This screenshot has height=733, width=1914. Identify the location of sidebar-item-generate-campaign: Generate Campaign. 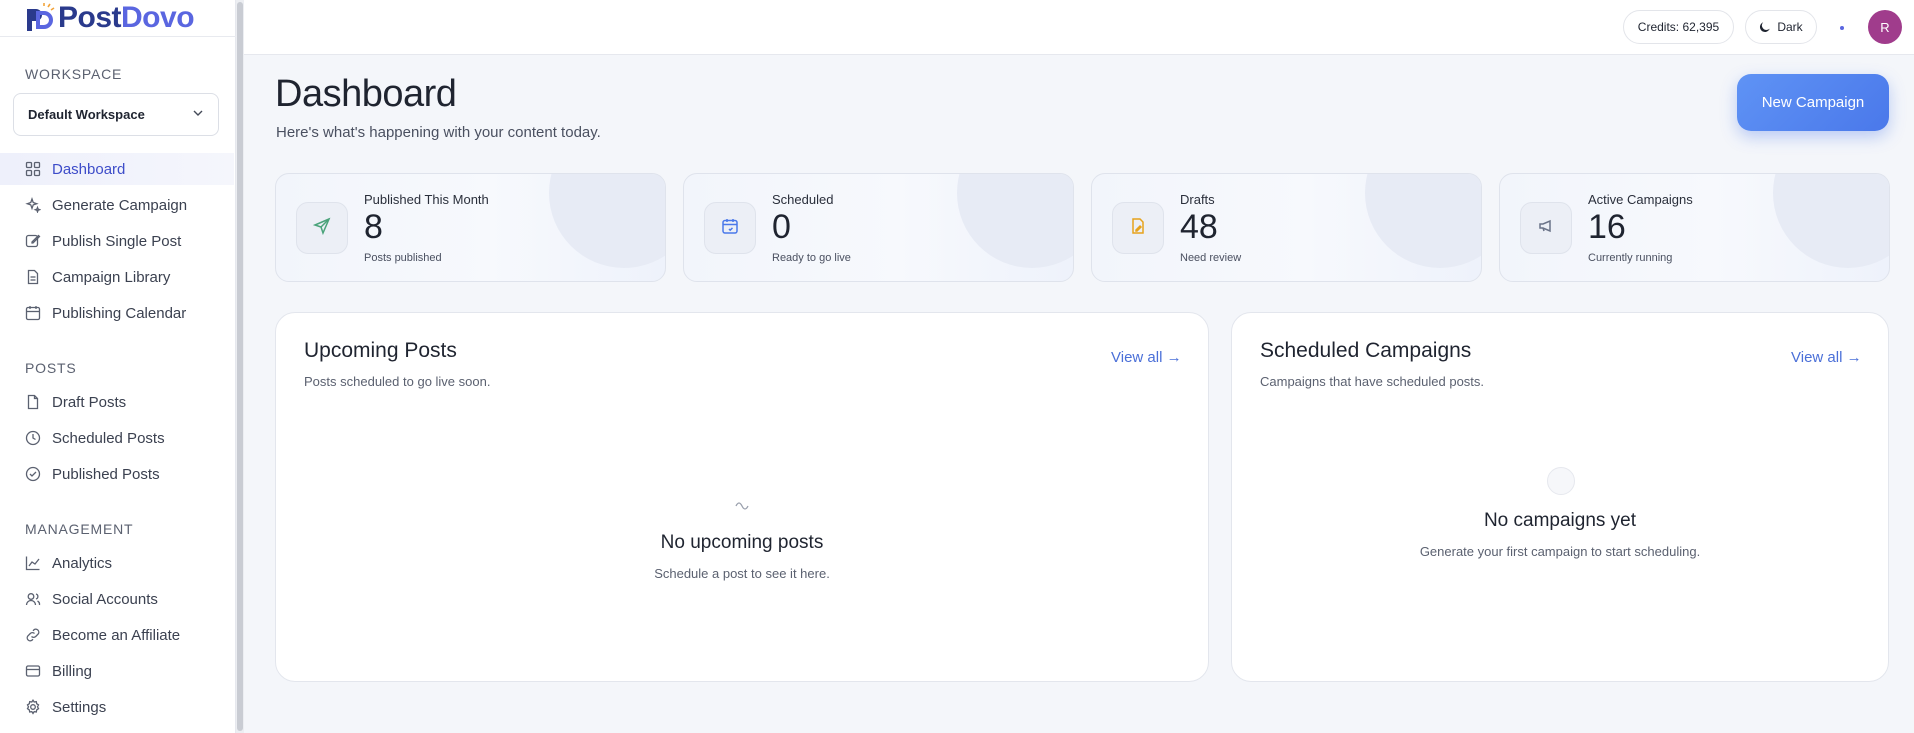
(117, 205).